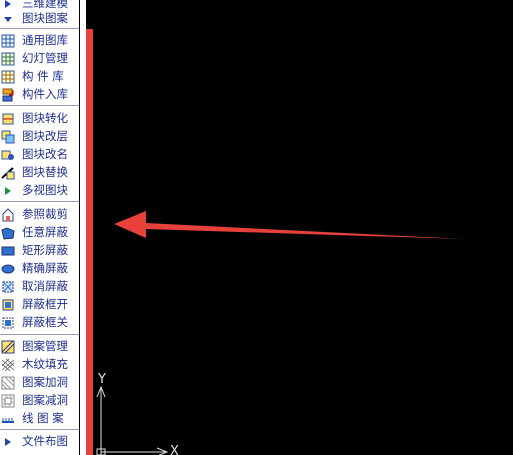 The image size is (513, 455). What do you see at coordinates (101, 379) in the screenshot?
I see `ucs-y-label: Y` at bounding box center [101, 379].